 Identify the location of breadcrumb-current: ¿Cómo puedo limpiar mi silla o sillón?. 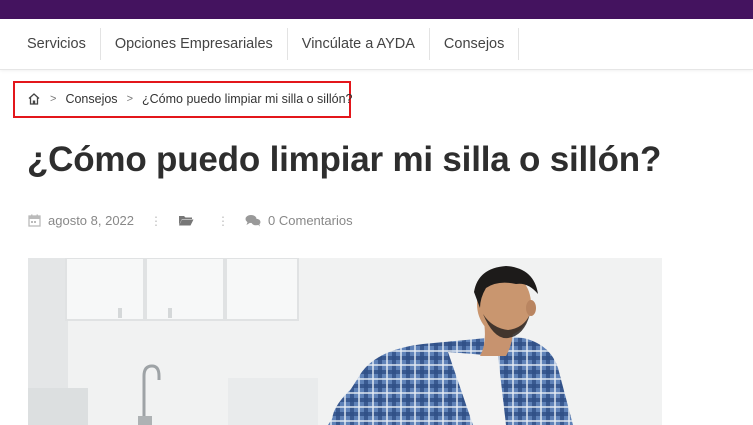
(247, 99).